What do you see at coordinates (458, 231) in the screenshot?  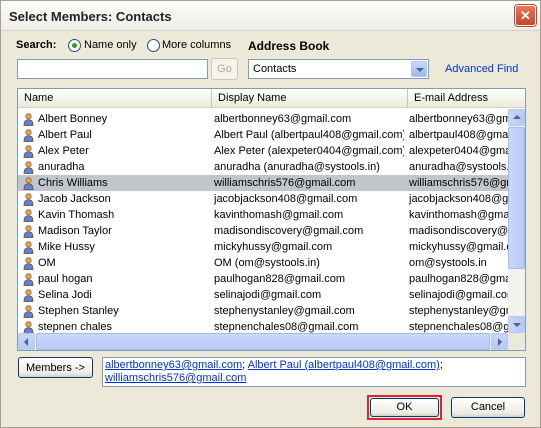 I see `cell-email: madisondiscovery@gmail.com` at bounding box center [458, 231].